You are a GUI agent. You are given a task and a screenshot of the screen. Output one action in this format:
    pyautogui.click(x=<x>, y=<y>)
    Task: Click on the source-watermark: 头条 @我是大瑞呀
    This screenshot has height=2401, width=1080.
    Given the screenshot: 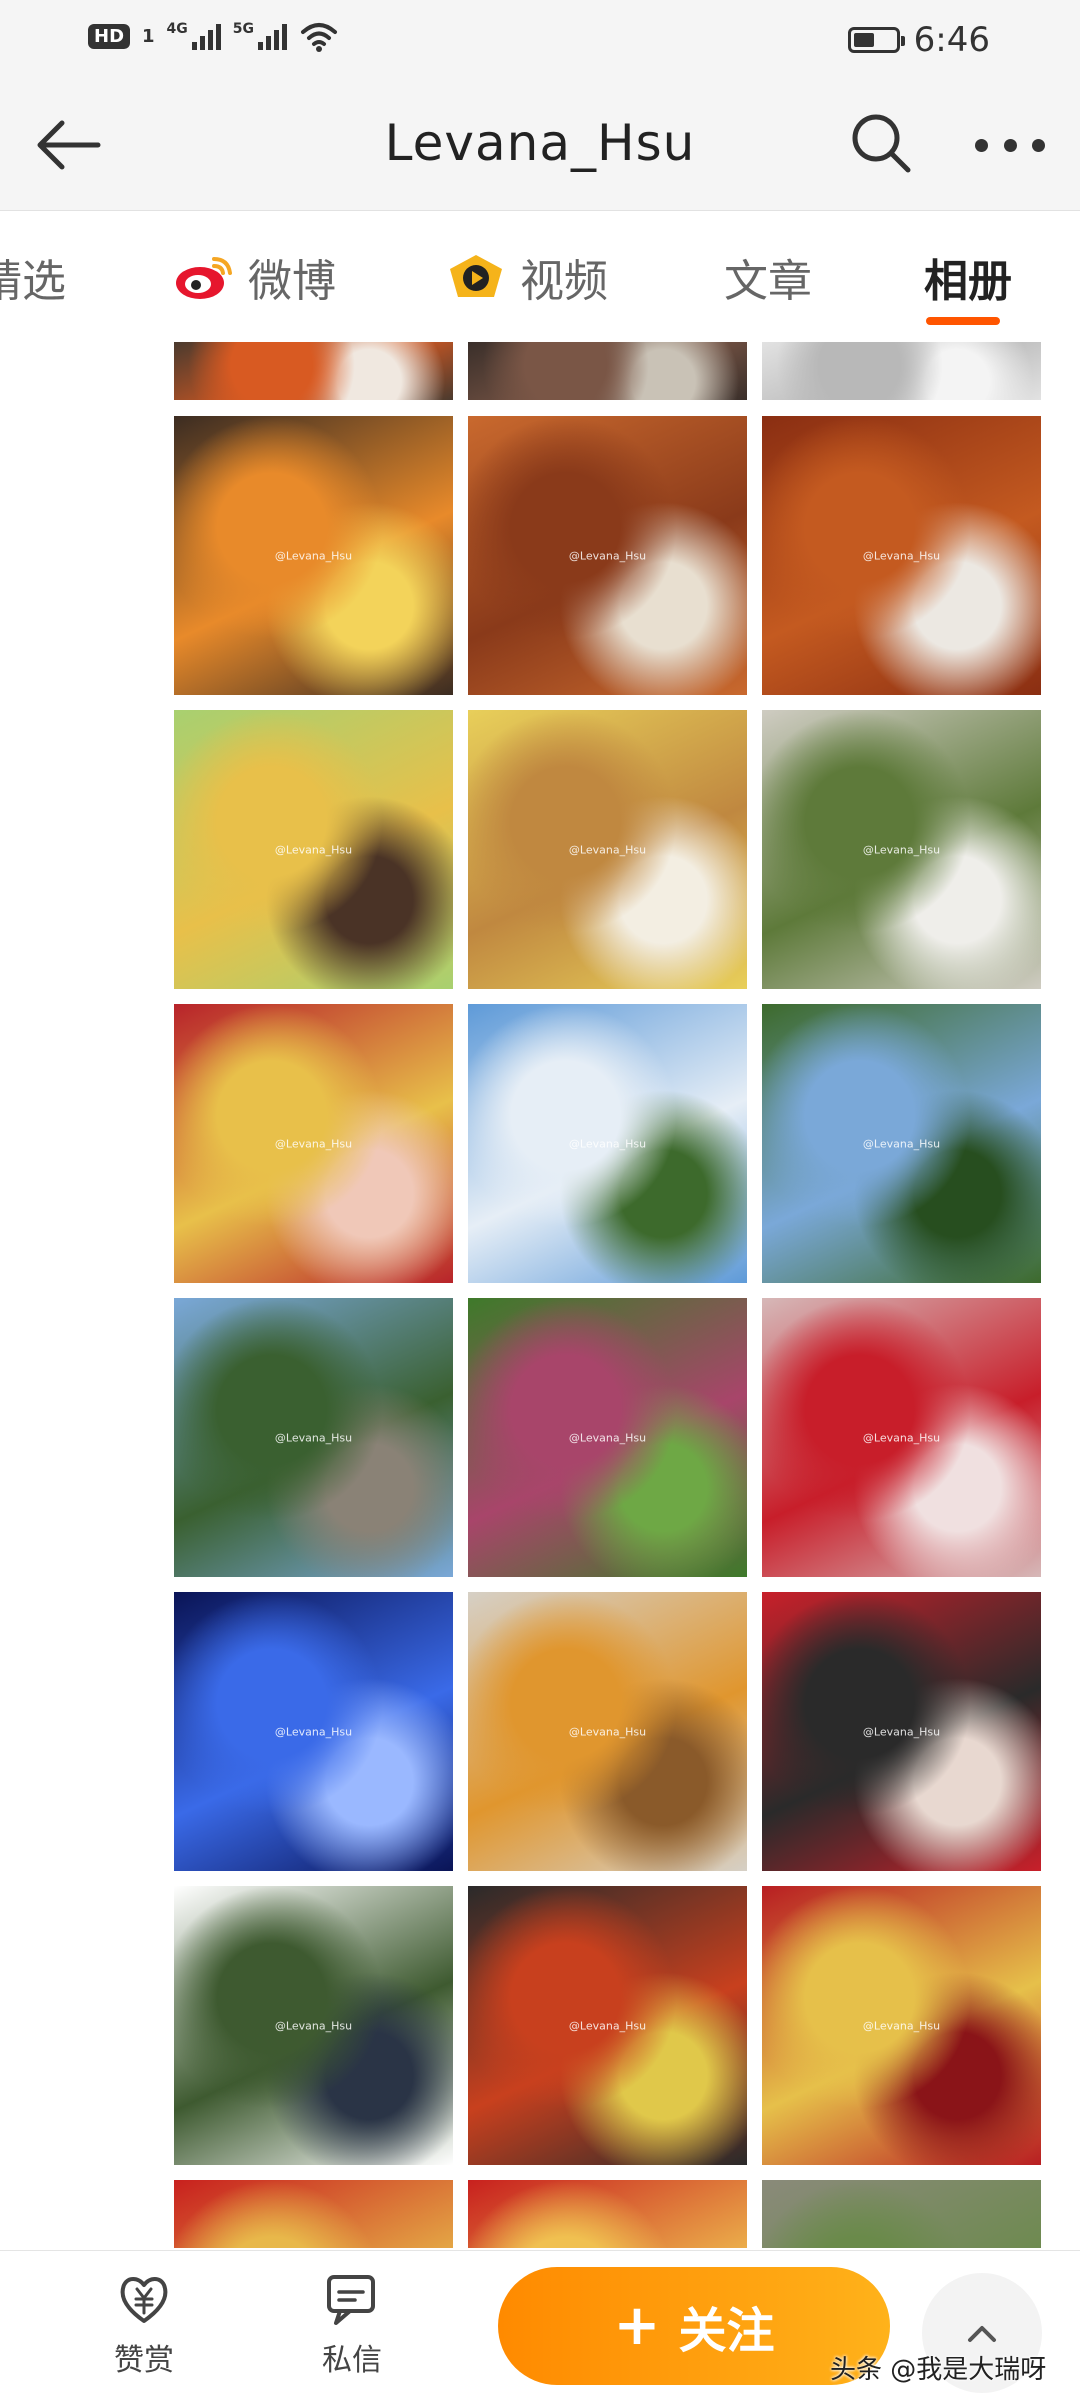 What is the action you would take?
    pyautogui.click(x=938, y=2370)
    